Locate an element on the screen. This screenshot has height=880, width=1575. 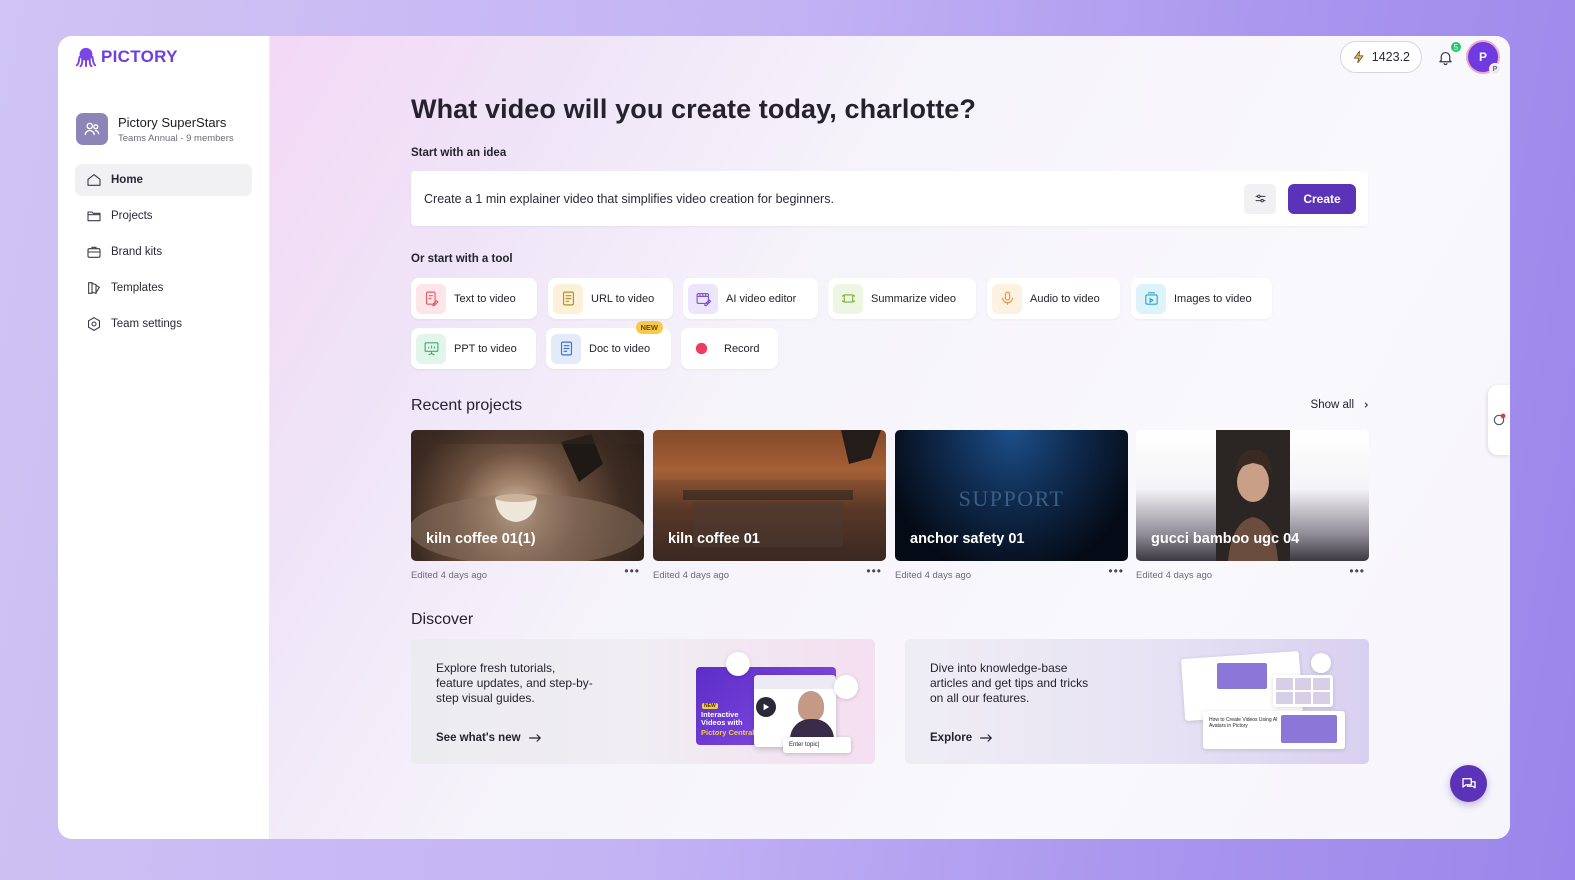
project-thumbnail: SUPPORT anchor safety 01 is located at coordinates (1011, 495).